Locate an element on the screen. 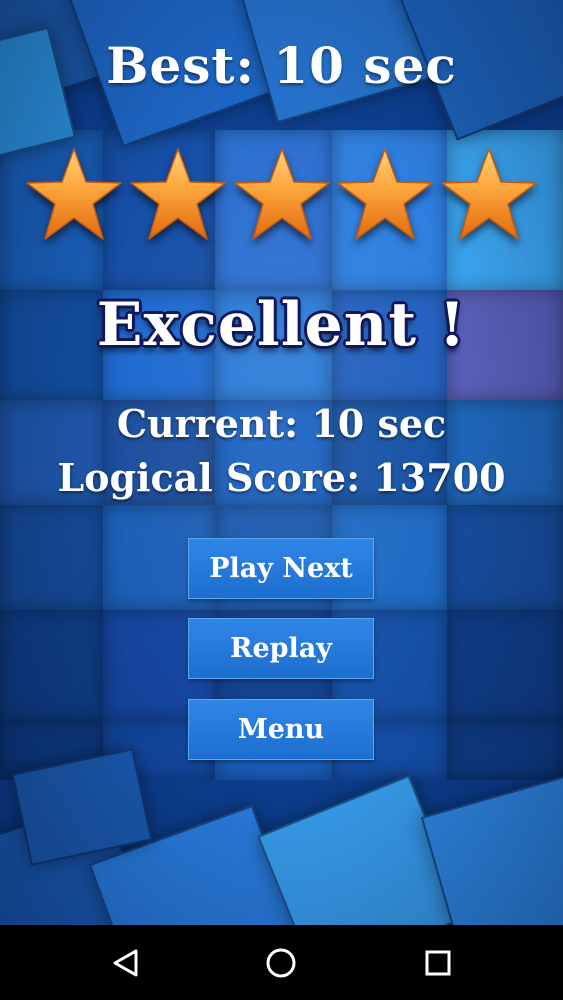 The height and width of the screenshot is (1000, 563). replay-button: Replay is located at coordinates (281, 648).